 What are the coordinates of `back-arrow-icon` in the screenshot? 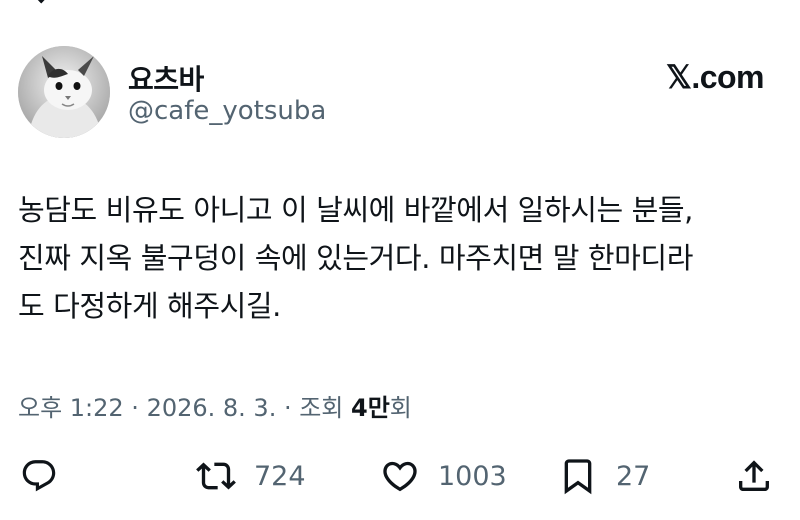 It's located at (40, 2).